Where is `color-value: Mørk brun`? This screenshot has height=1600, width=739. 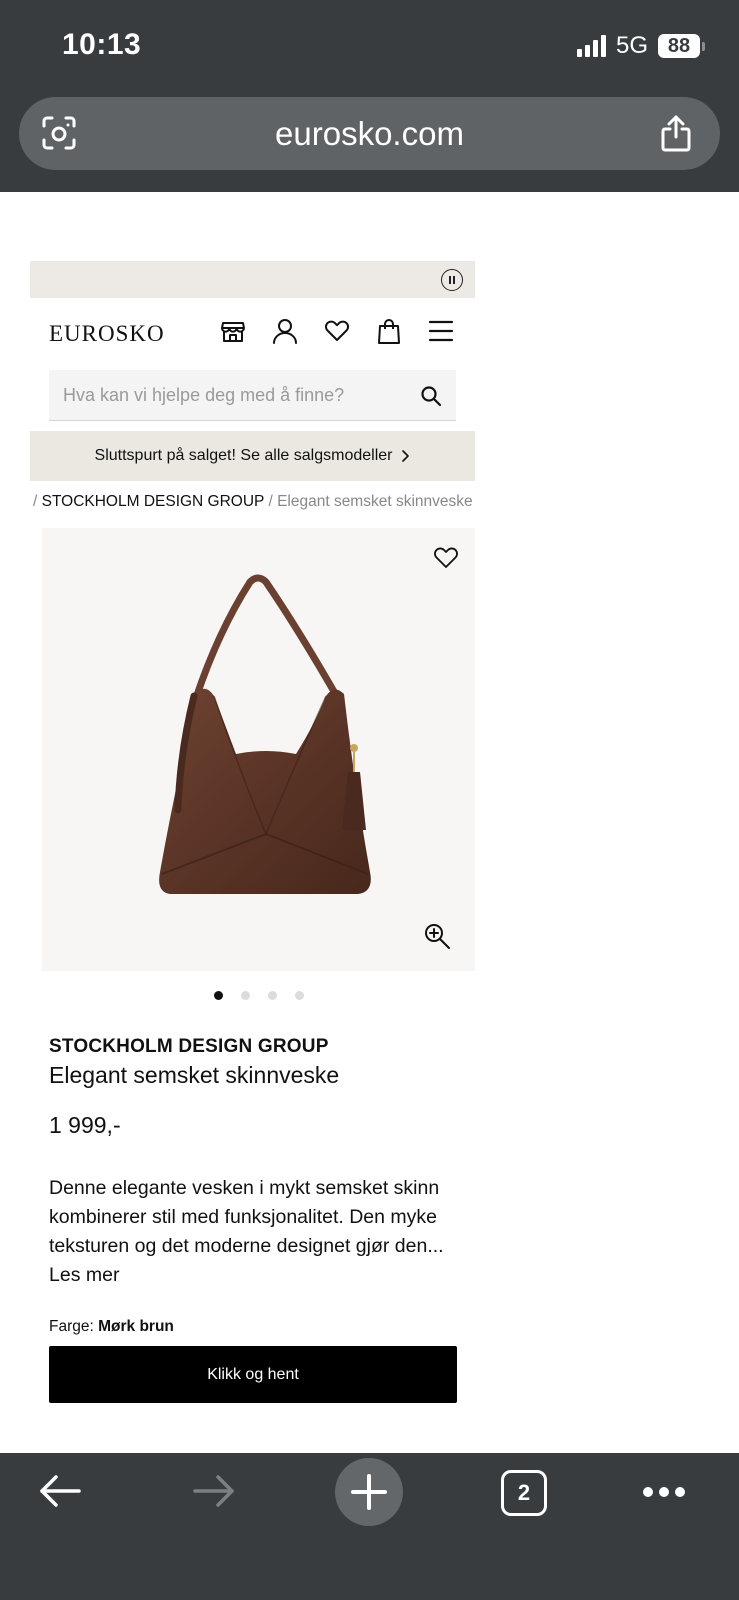
color-value: Mørk brun is located at coordinates (136, 1326).